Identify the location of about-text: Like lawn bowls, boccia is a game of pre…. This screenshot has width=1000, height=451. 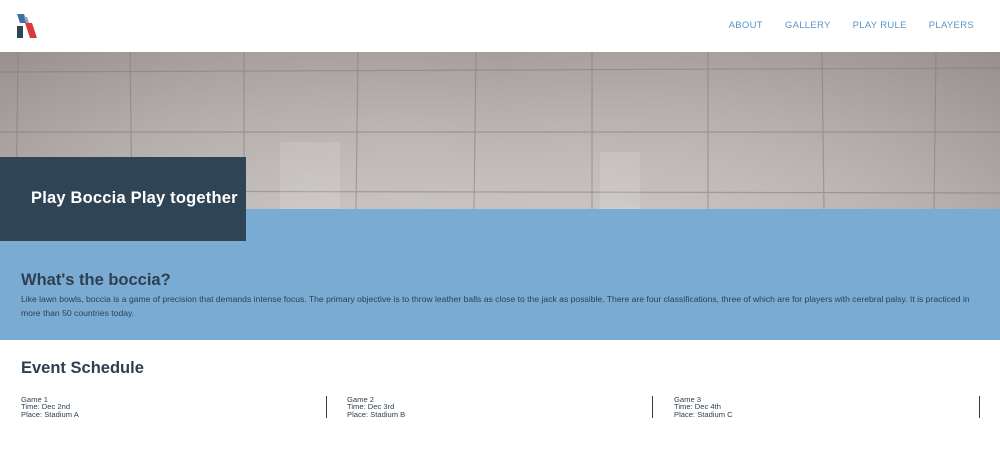
(495, 306).